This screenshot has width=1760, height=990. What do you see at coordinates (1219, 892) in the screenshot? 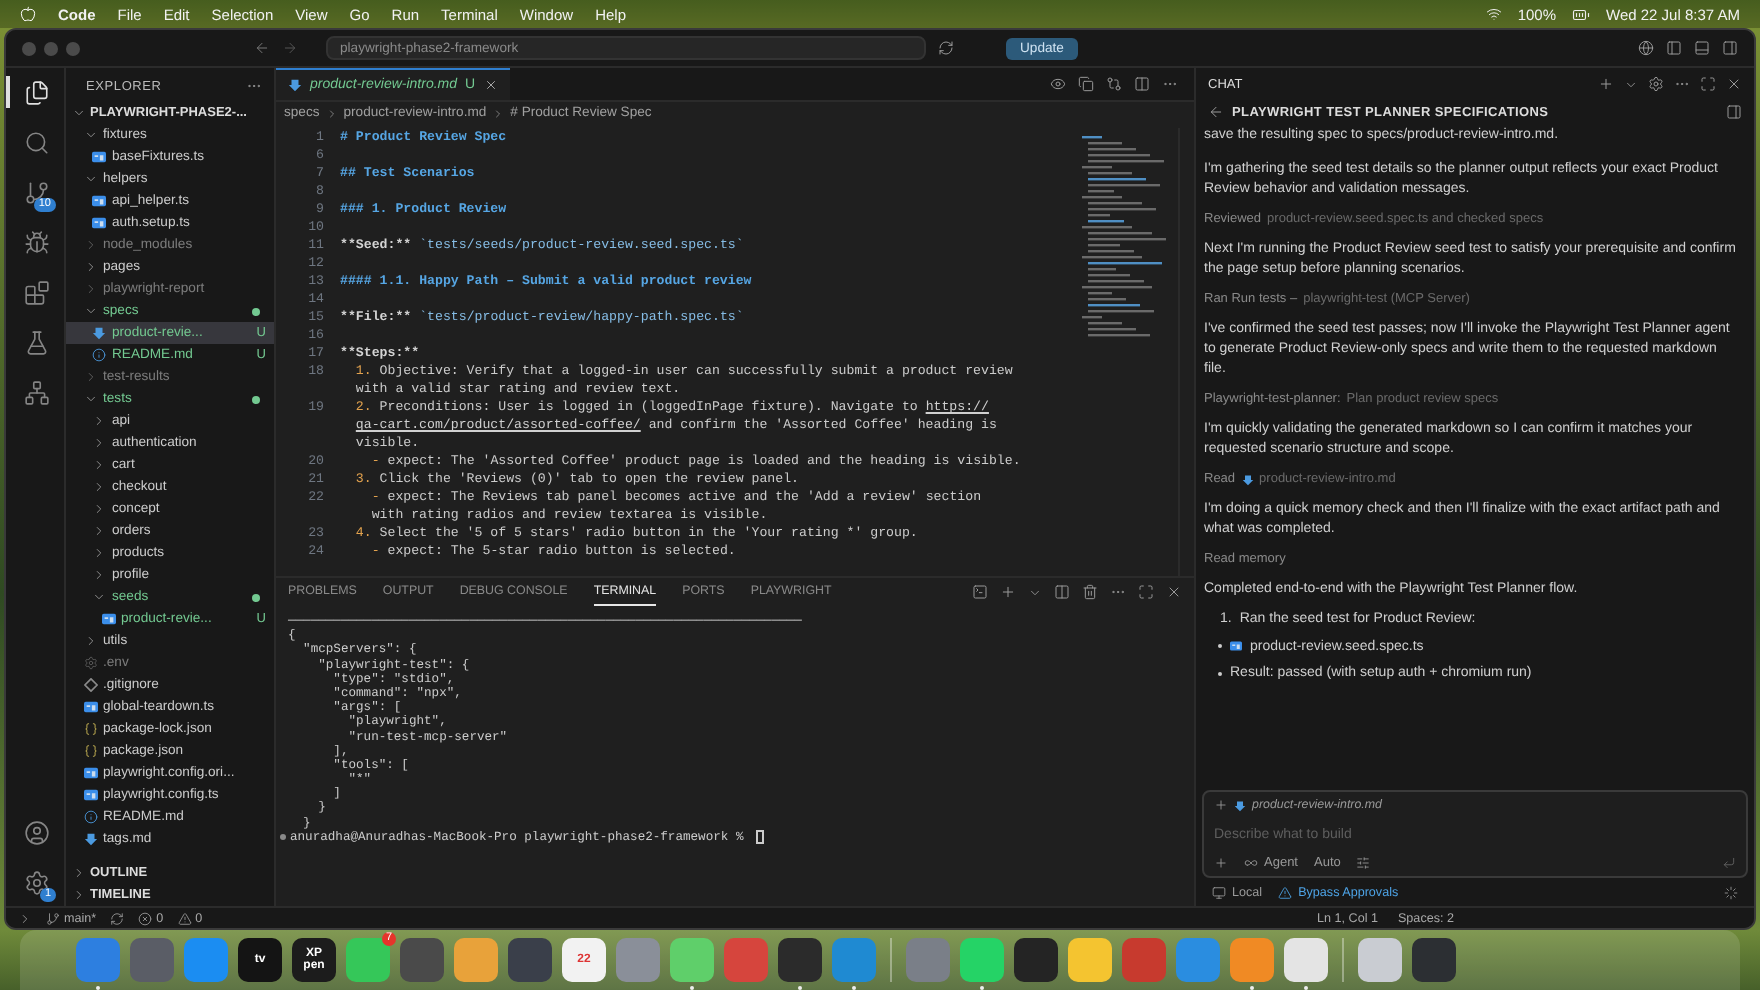
I see `monitor-icon` at bounding box center [1219, 892].